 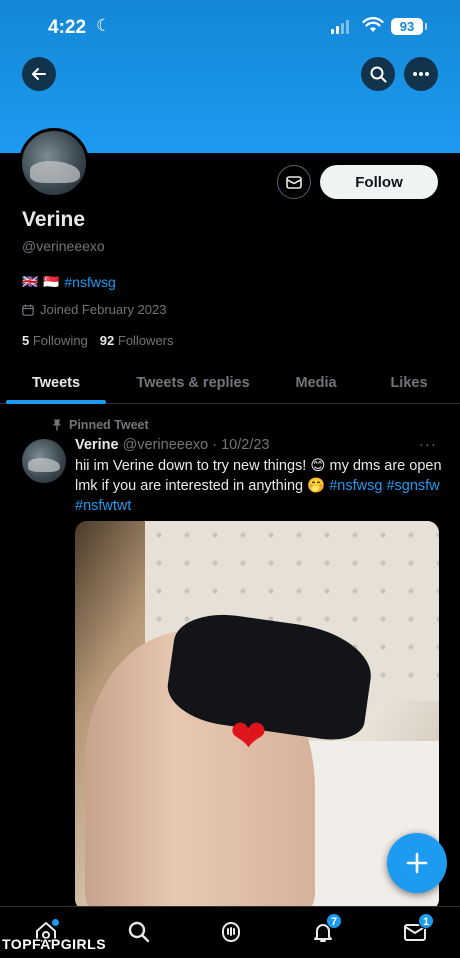 I want to click on nav-messages: 1, so click(x=417, y=930).